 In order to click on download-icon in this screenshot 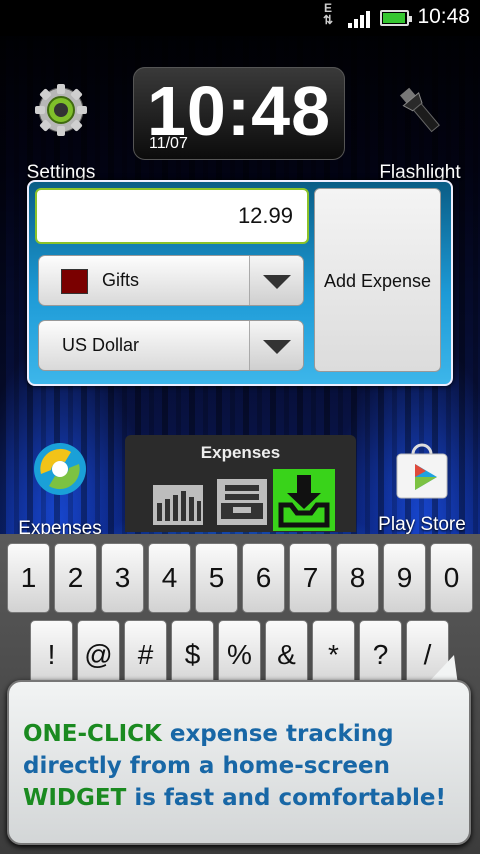, I will do `click(304, 501)`.